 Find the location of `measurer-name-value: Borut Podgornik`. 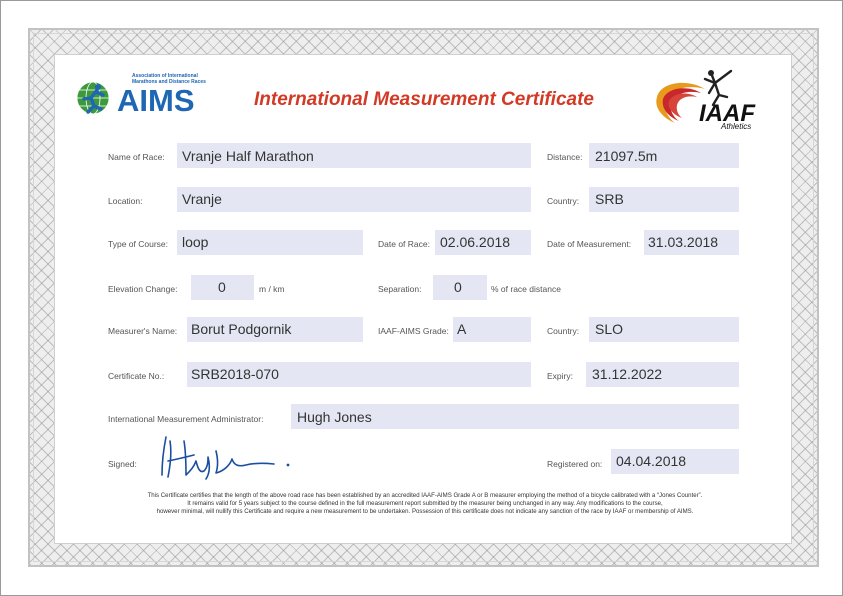

measurer-name-value: Borut Podgornik is located at coordinates (241, 329).